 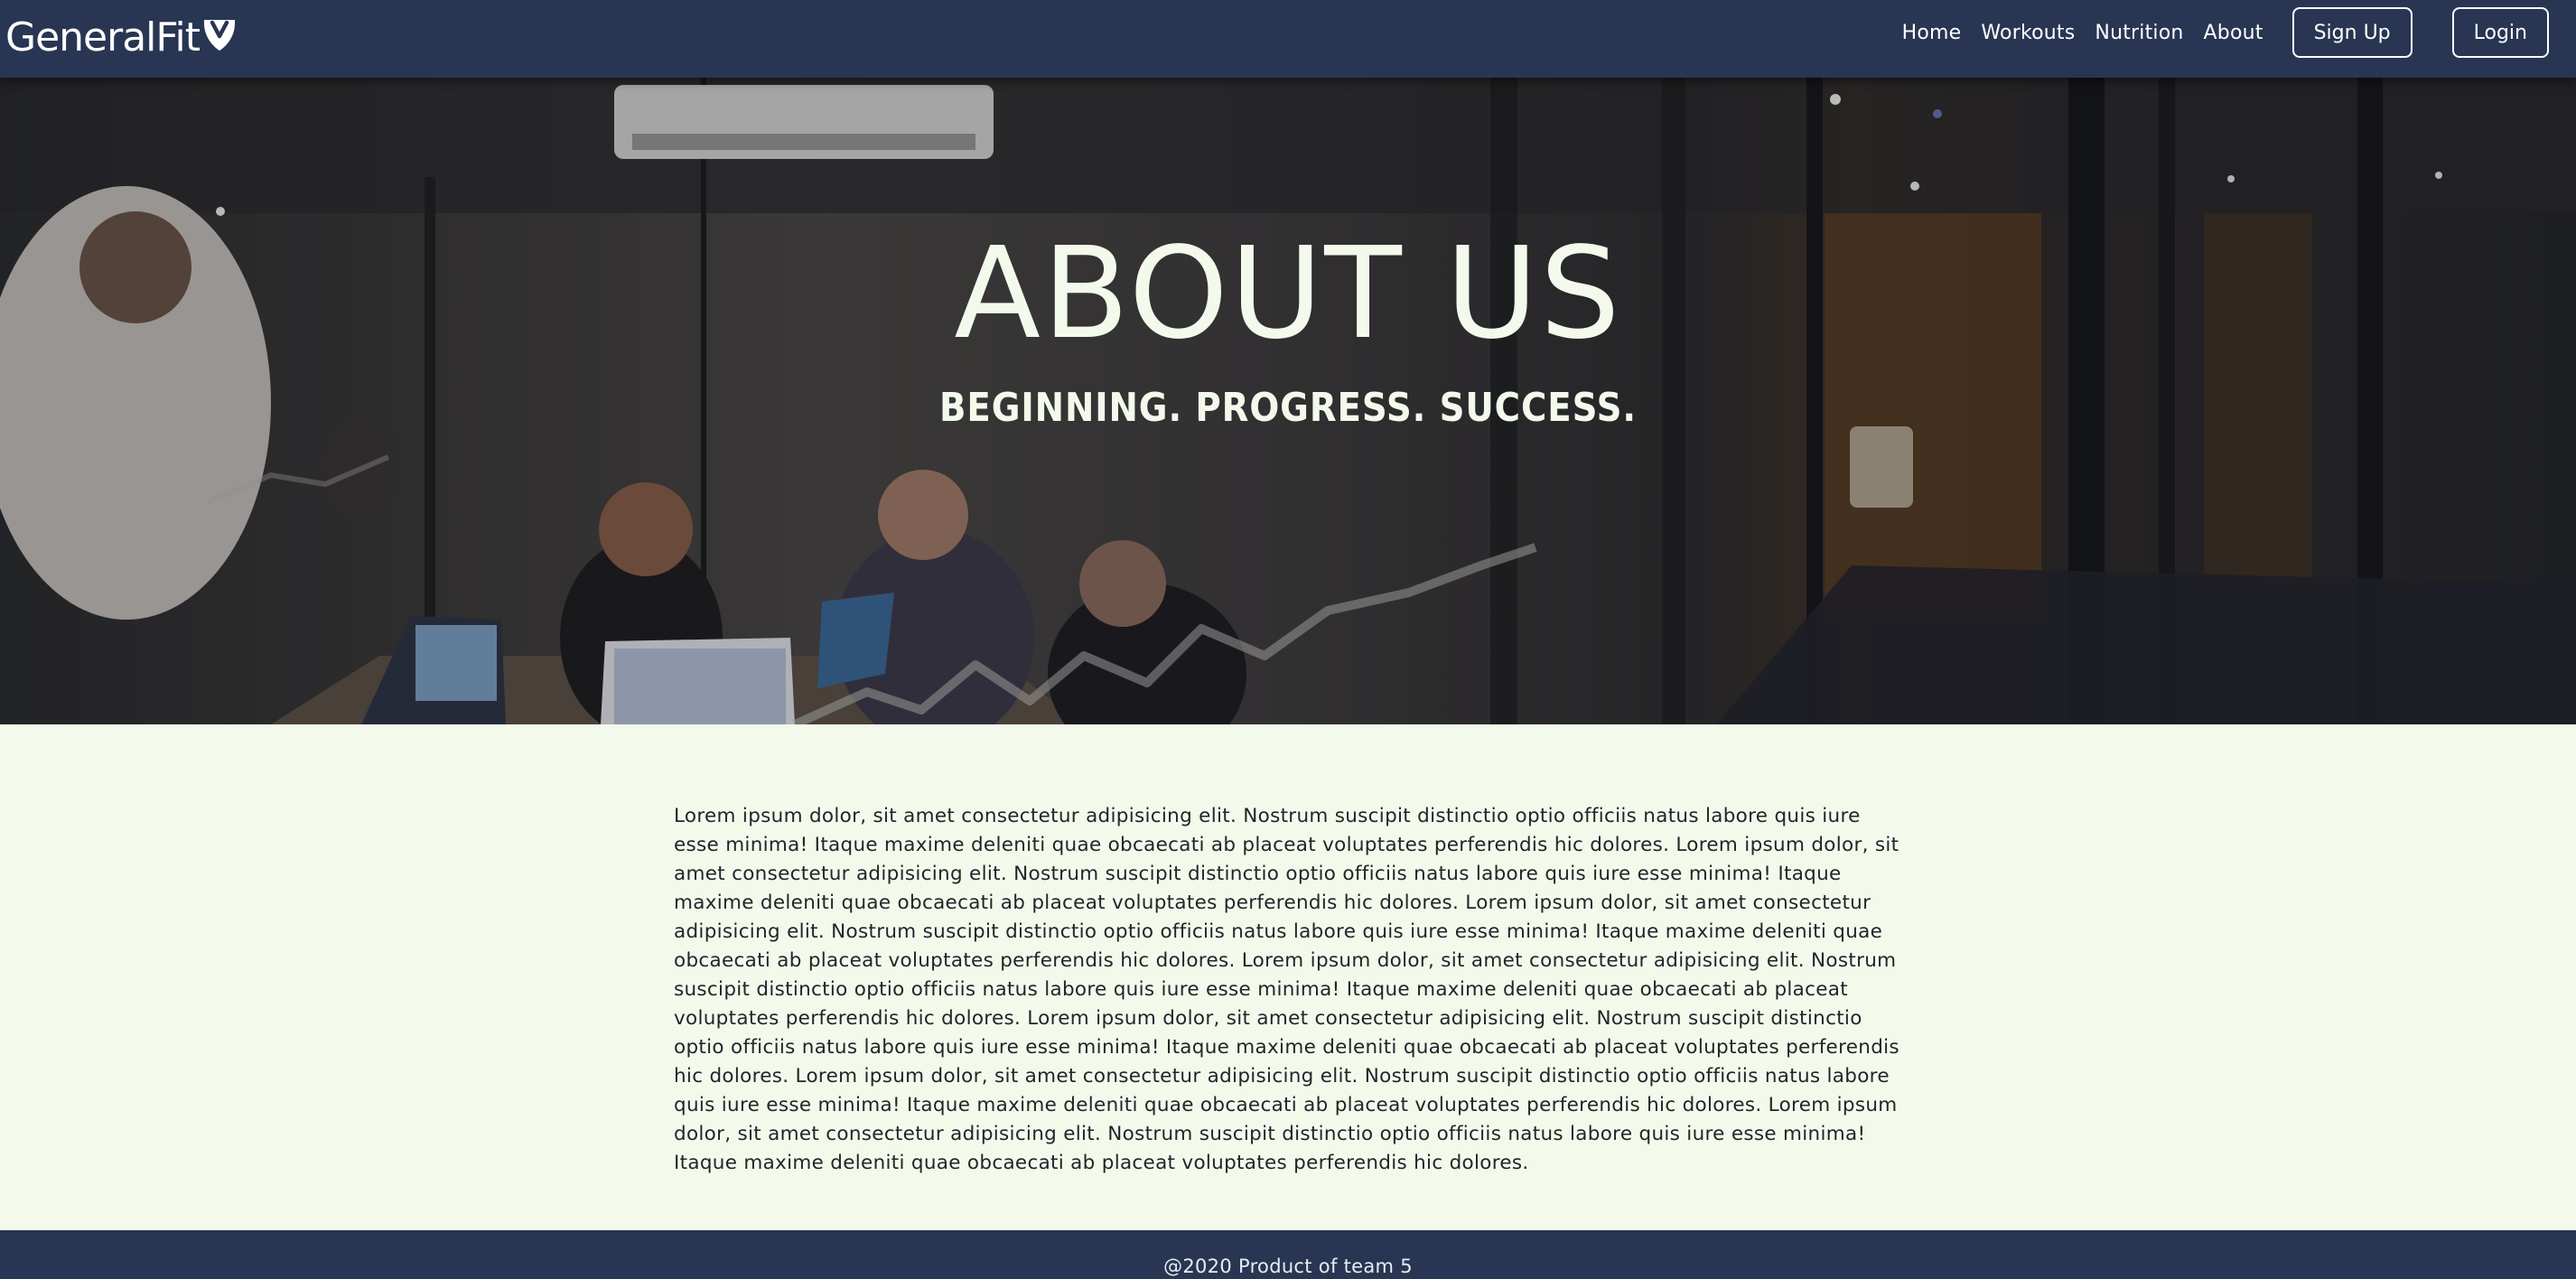 I want to click on brand-logo-link: GeneralFit, so click(x=121, y=37).